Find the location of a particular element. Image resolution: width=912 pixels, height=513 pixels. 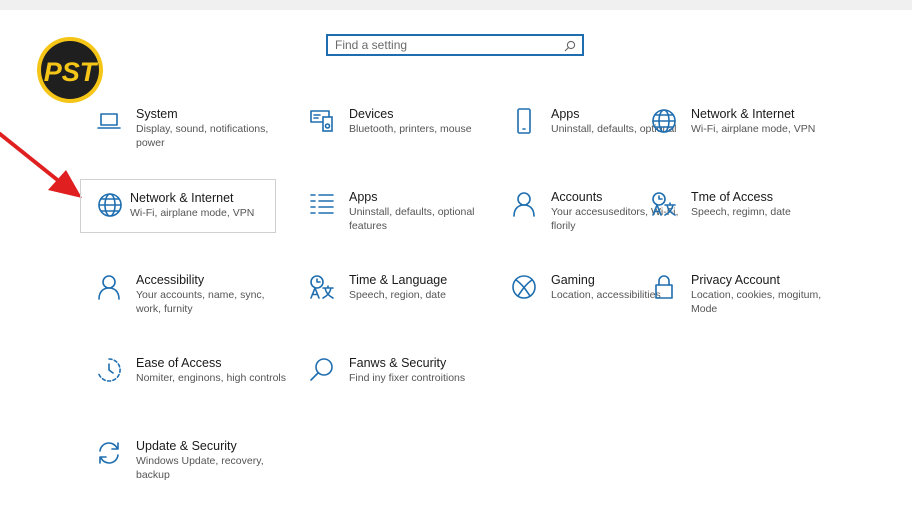

settings-tile: Tme of Access Speech, regimn, date is located at coordinates (740, 216).